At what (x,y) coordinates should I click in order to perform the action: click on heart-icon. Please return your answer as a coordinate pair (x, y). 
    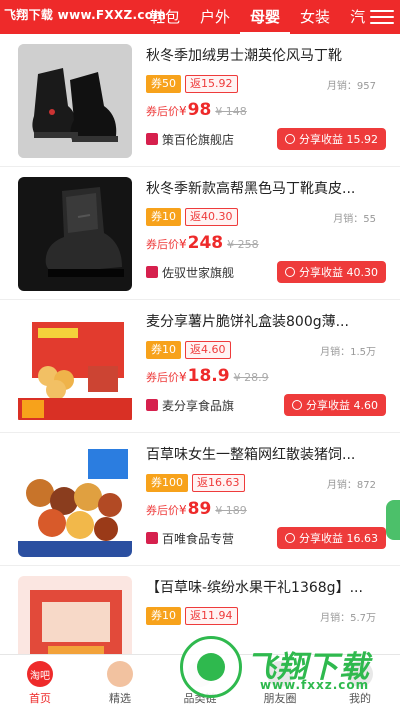
    Looking at the image, I should click on (120, 674).